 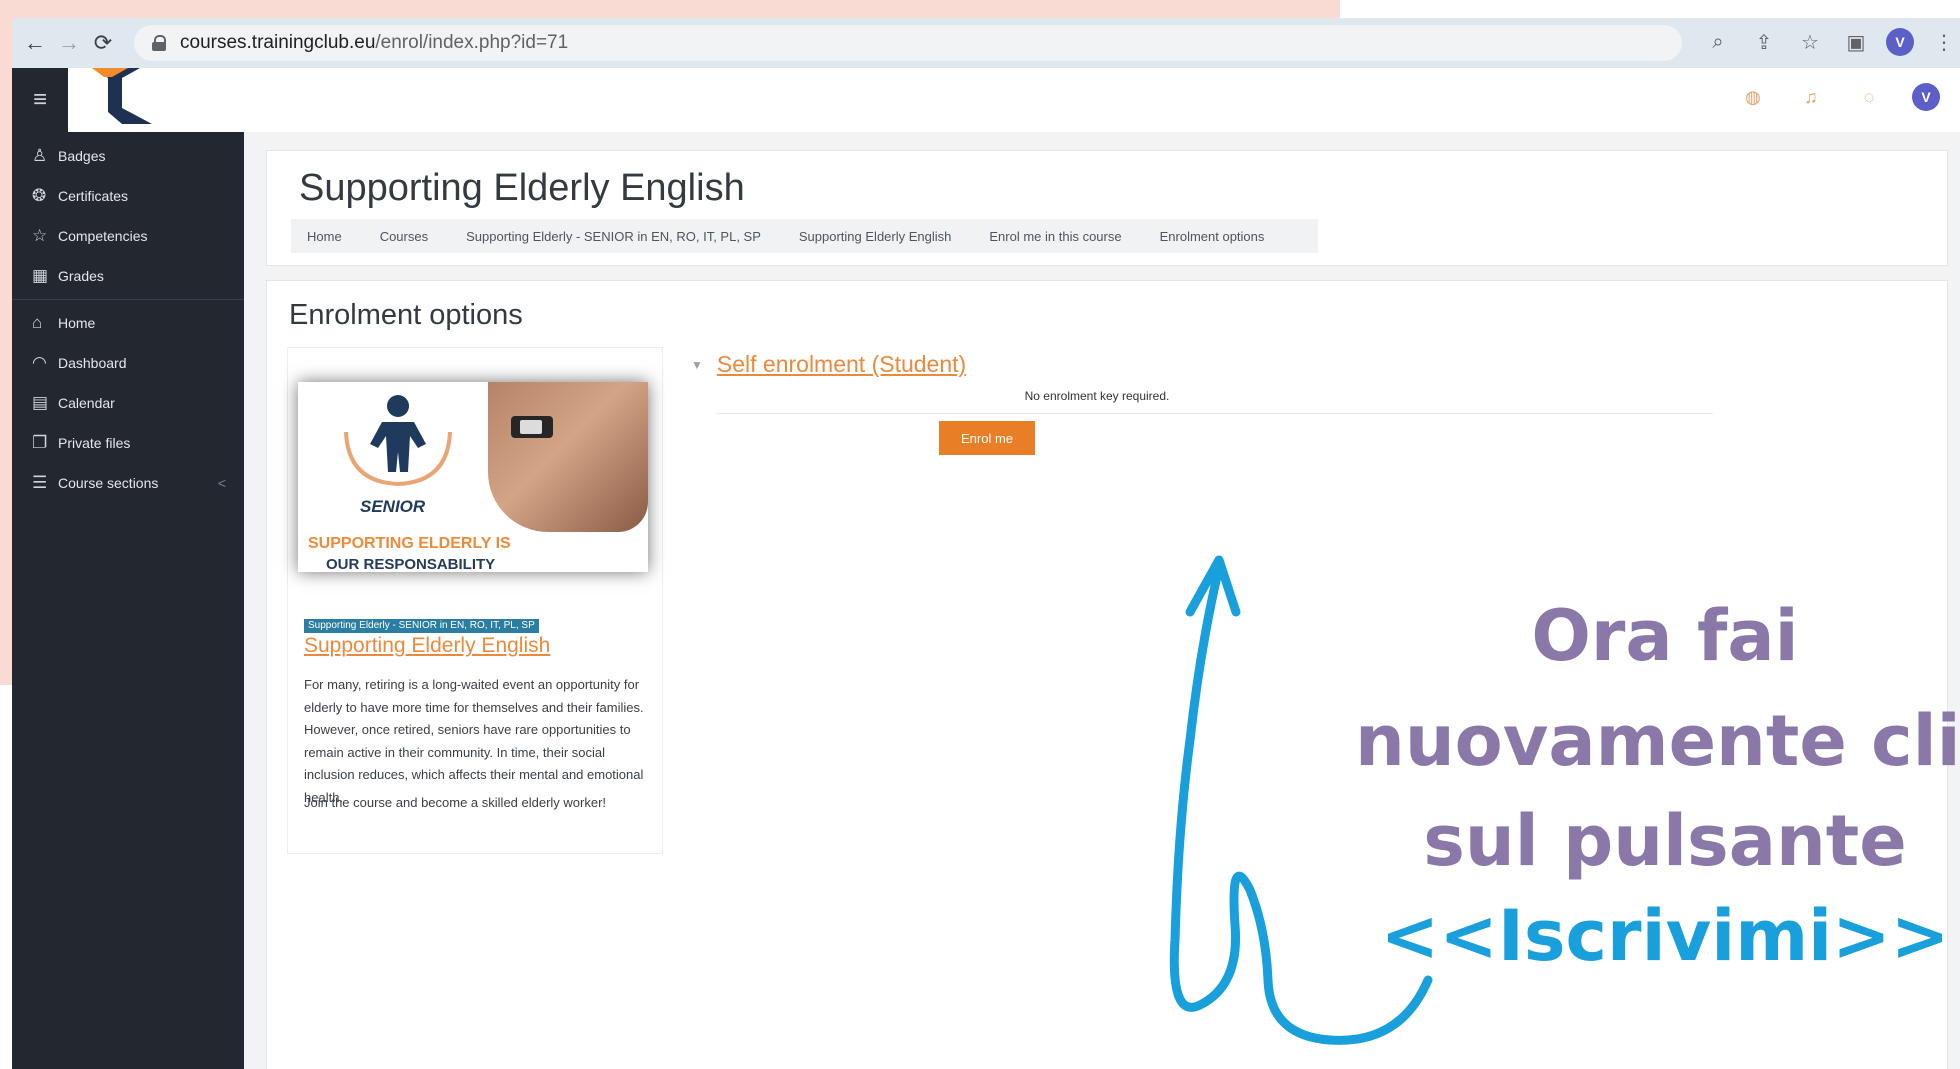 What do you see at coordinates (398, 441) in the screenshot?
I see `senior-person-icon` at bounding box center [398, 441].